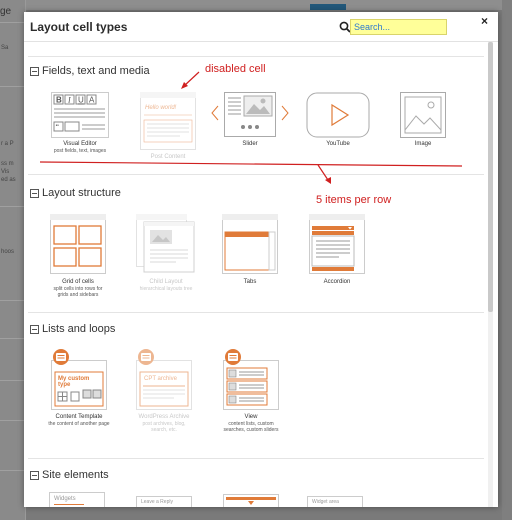 This screenshot has height=520, width=512. What do you see at coordinates (5, 48) in the screenshot?
I see `background-text: Sa` at bounding box center [5, 48].